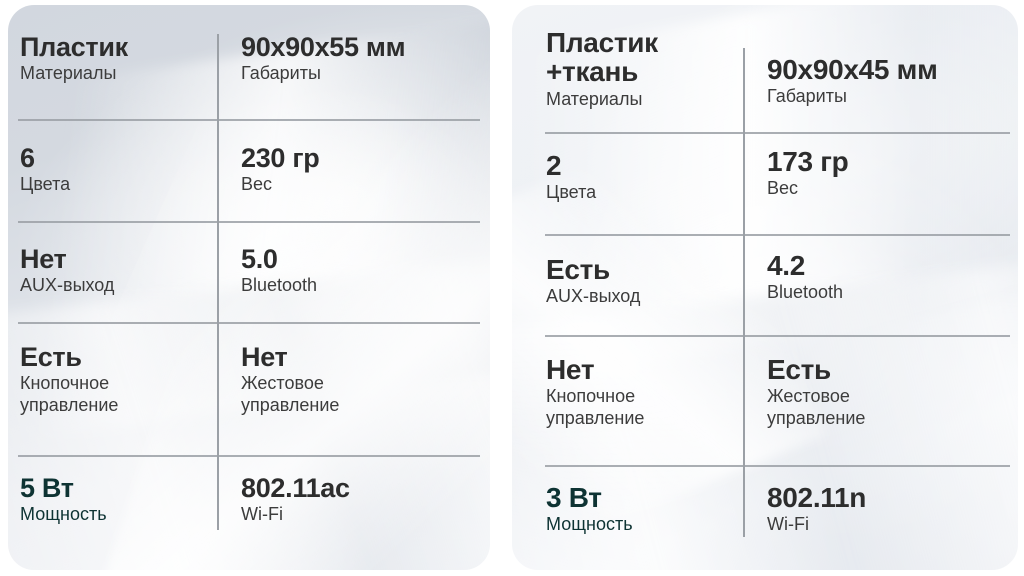 Image resolution: width=1024 pixels, height=576 pixels. I want to click on spec-value: 802.11n, so click(817, 497).